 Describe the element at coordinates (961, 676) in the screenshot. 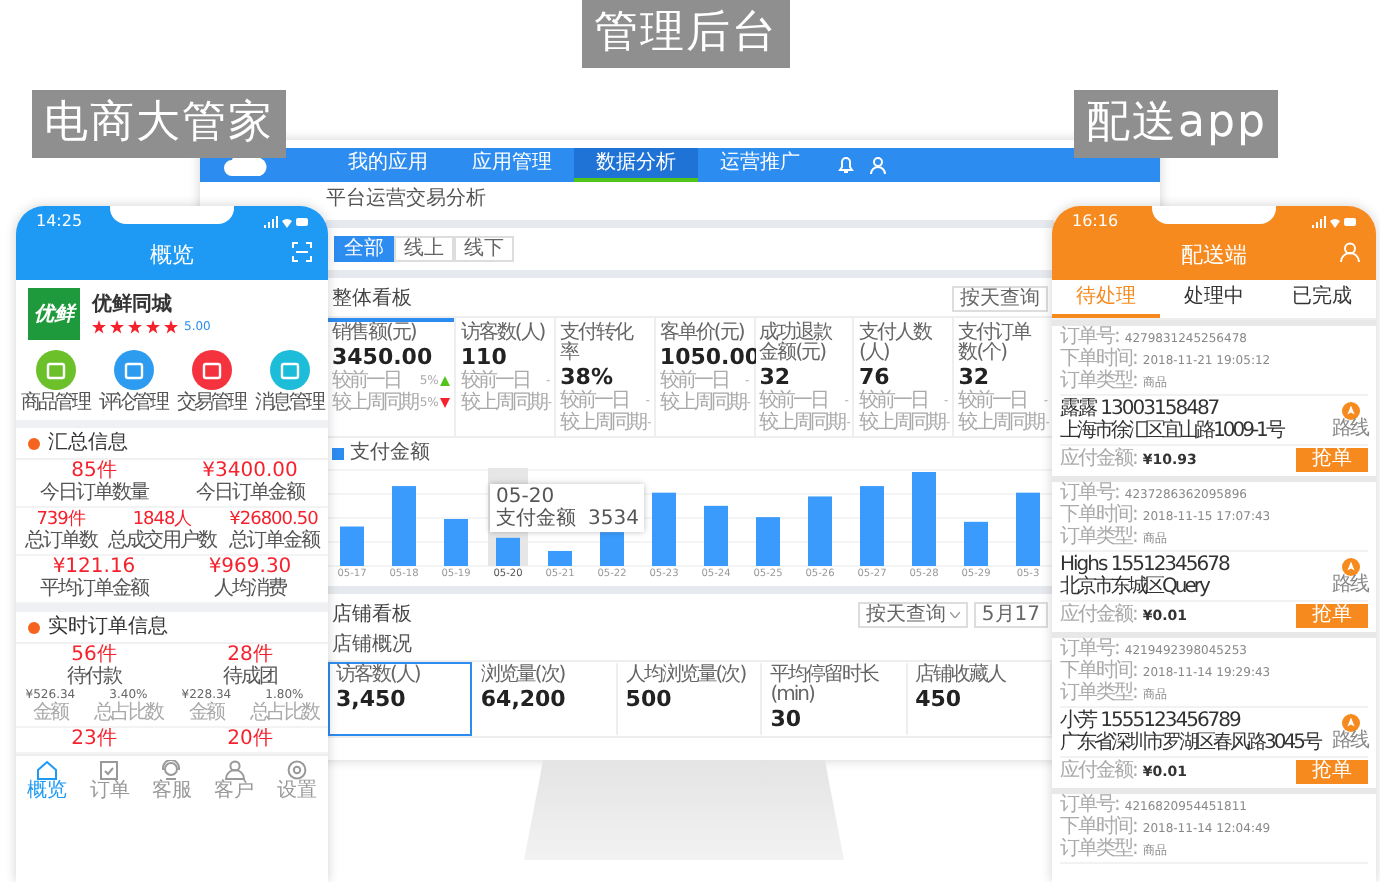

I see `stat-label: 店铺收藏人` at that location.